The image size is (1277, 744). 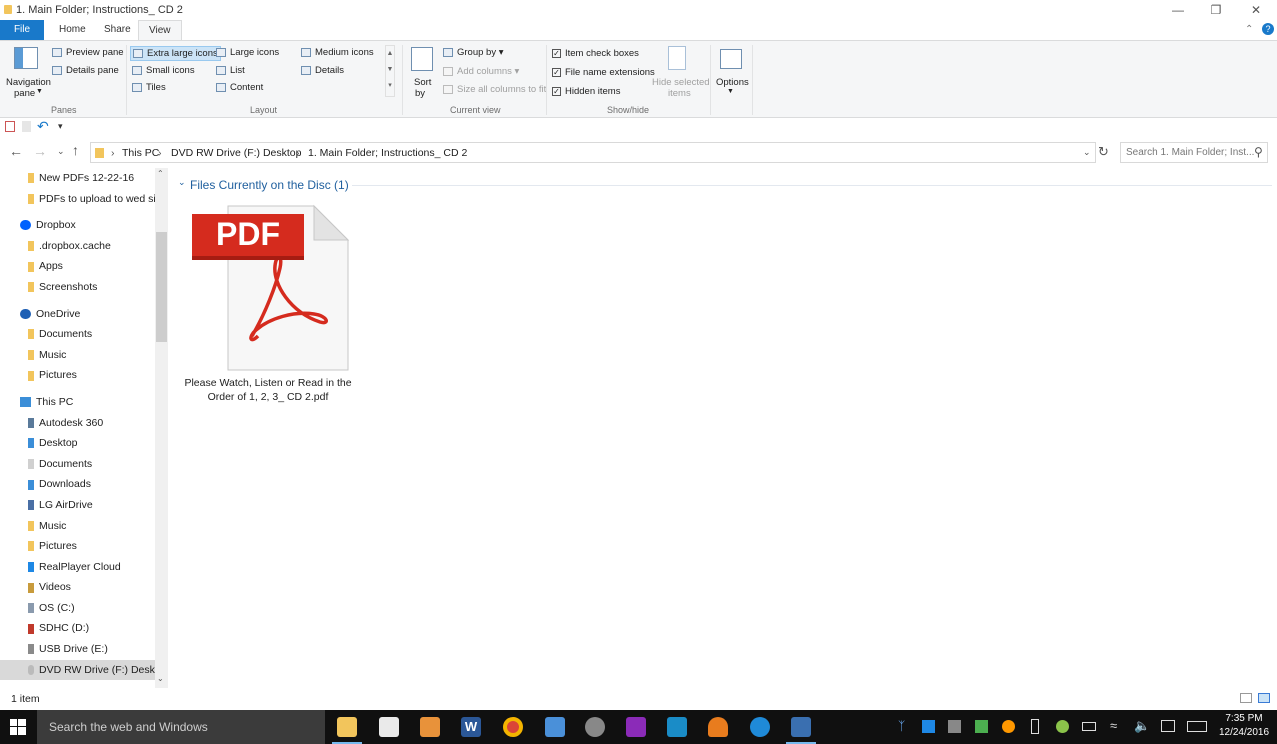 I want to click on word-icon: W, so click(x=471, y=727).